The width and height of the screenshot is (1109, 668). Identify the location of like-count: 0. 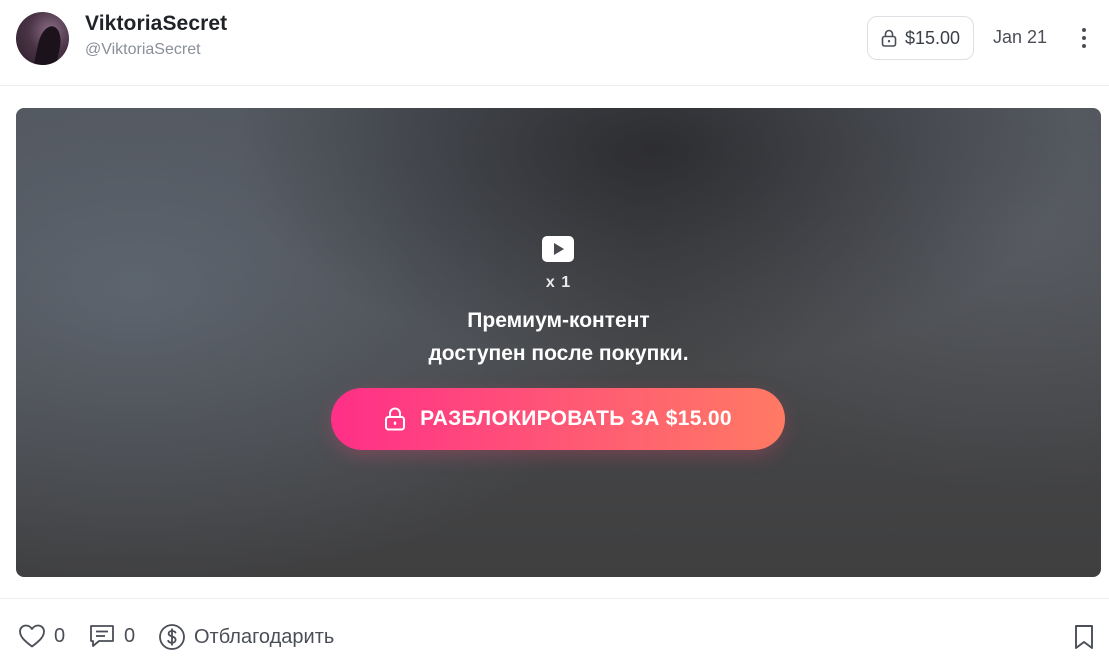
(60, 635).